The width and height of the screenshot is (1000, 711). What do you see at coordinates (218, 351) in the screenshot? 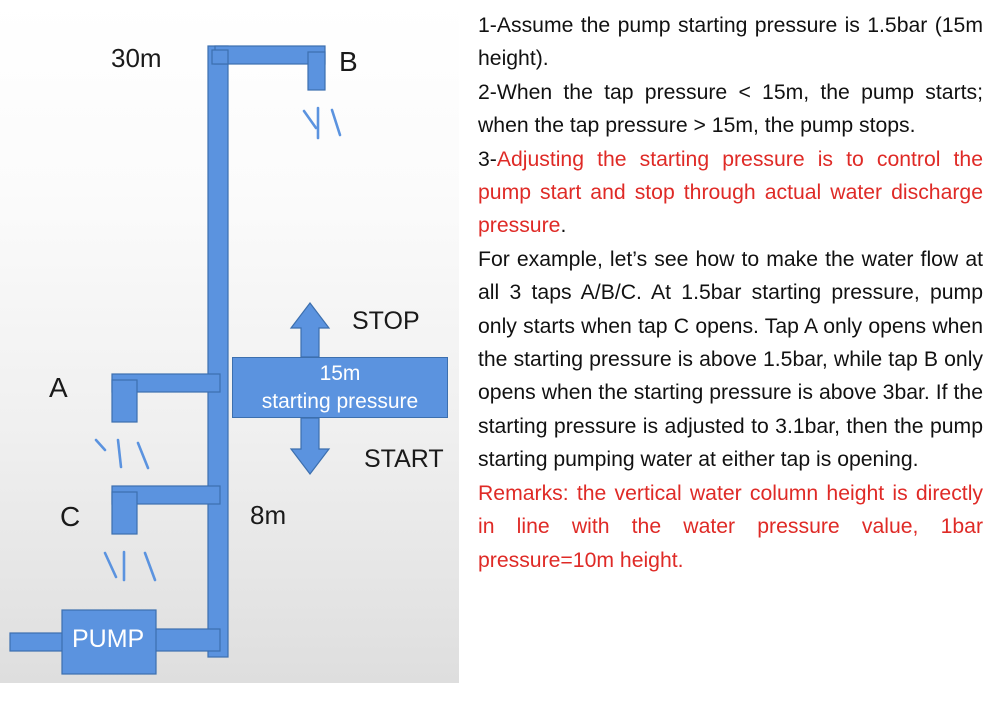
I see `main-riser-pipe` at bounding box center [218, 351].